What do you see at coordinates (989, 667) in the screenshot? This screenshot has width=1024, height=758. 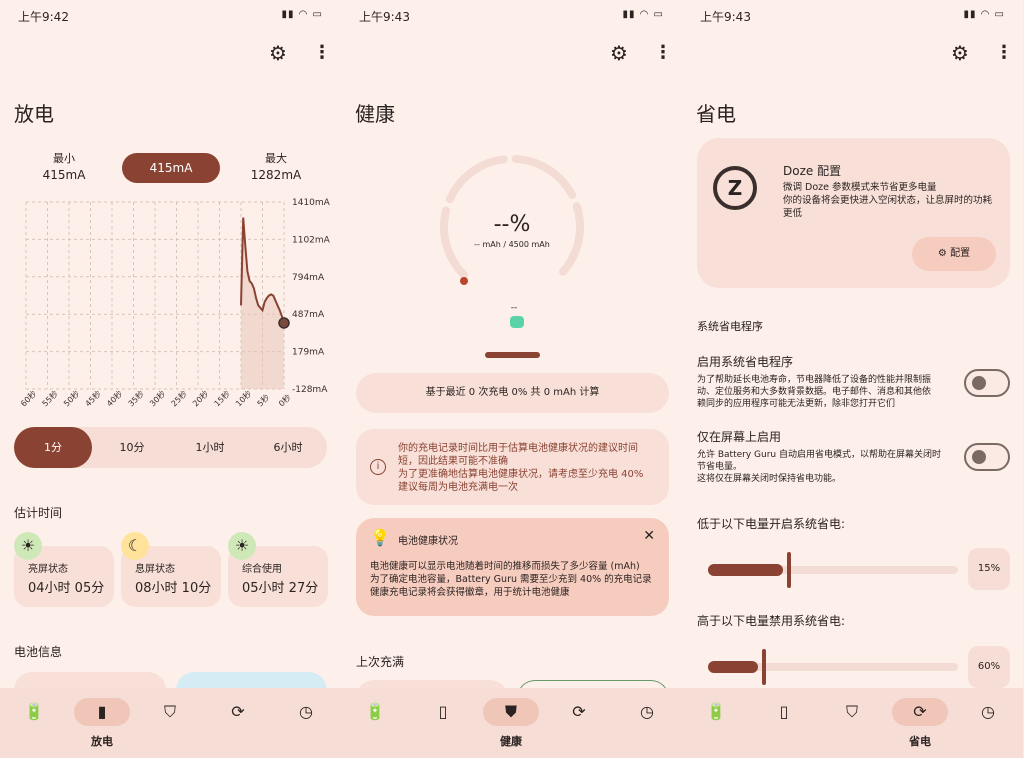 I see `above-percent: 60%` at bounding box center [989, 667].